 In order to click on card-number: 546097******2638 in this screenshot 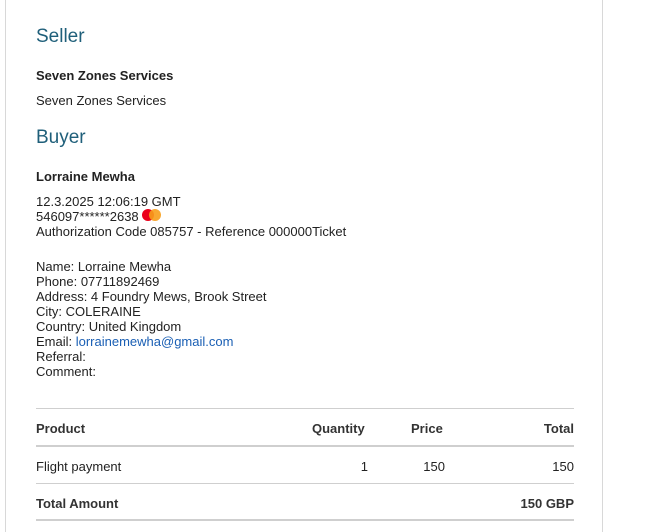, I will do `click(87, 216)`.